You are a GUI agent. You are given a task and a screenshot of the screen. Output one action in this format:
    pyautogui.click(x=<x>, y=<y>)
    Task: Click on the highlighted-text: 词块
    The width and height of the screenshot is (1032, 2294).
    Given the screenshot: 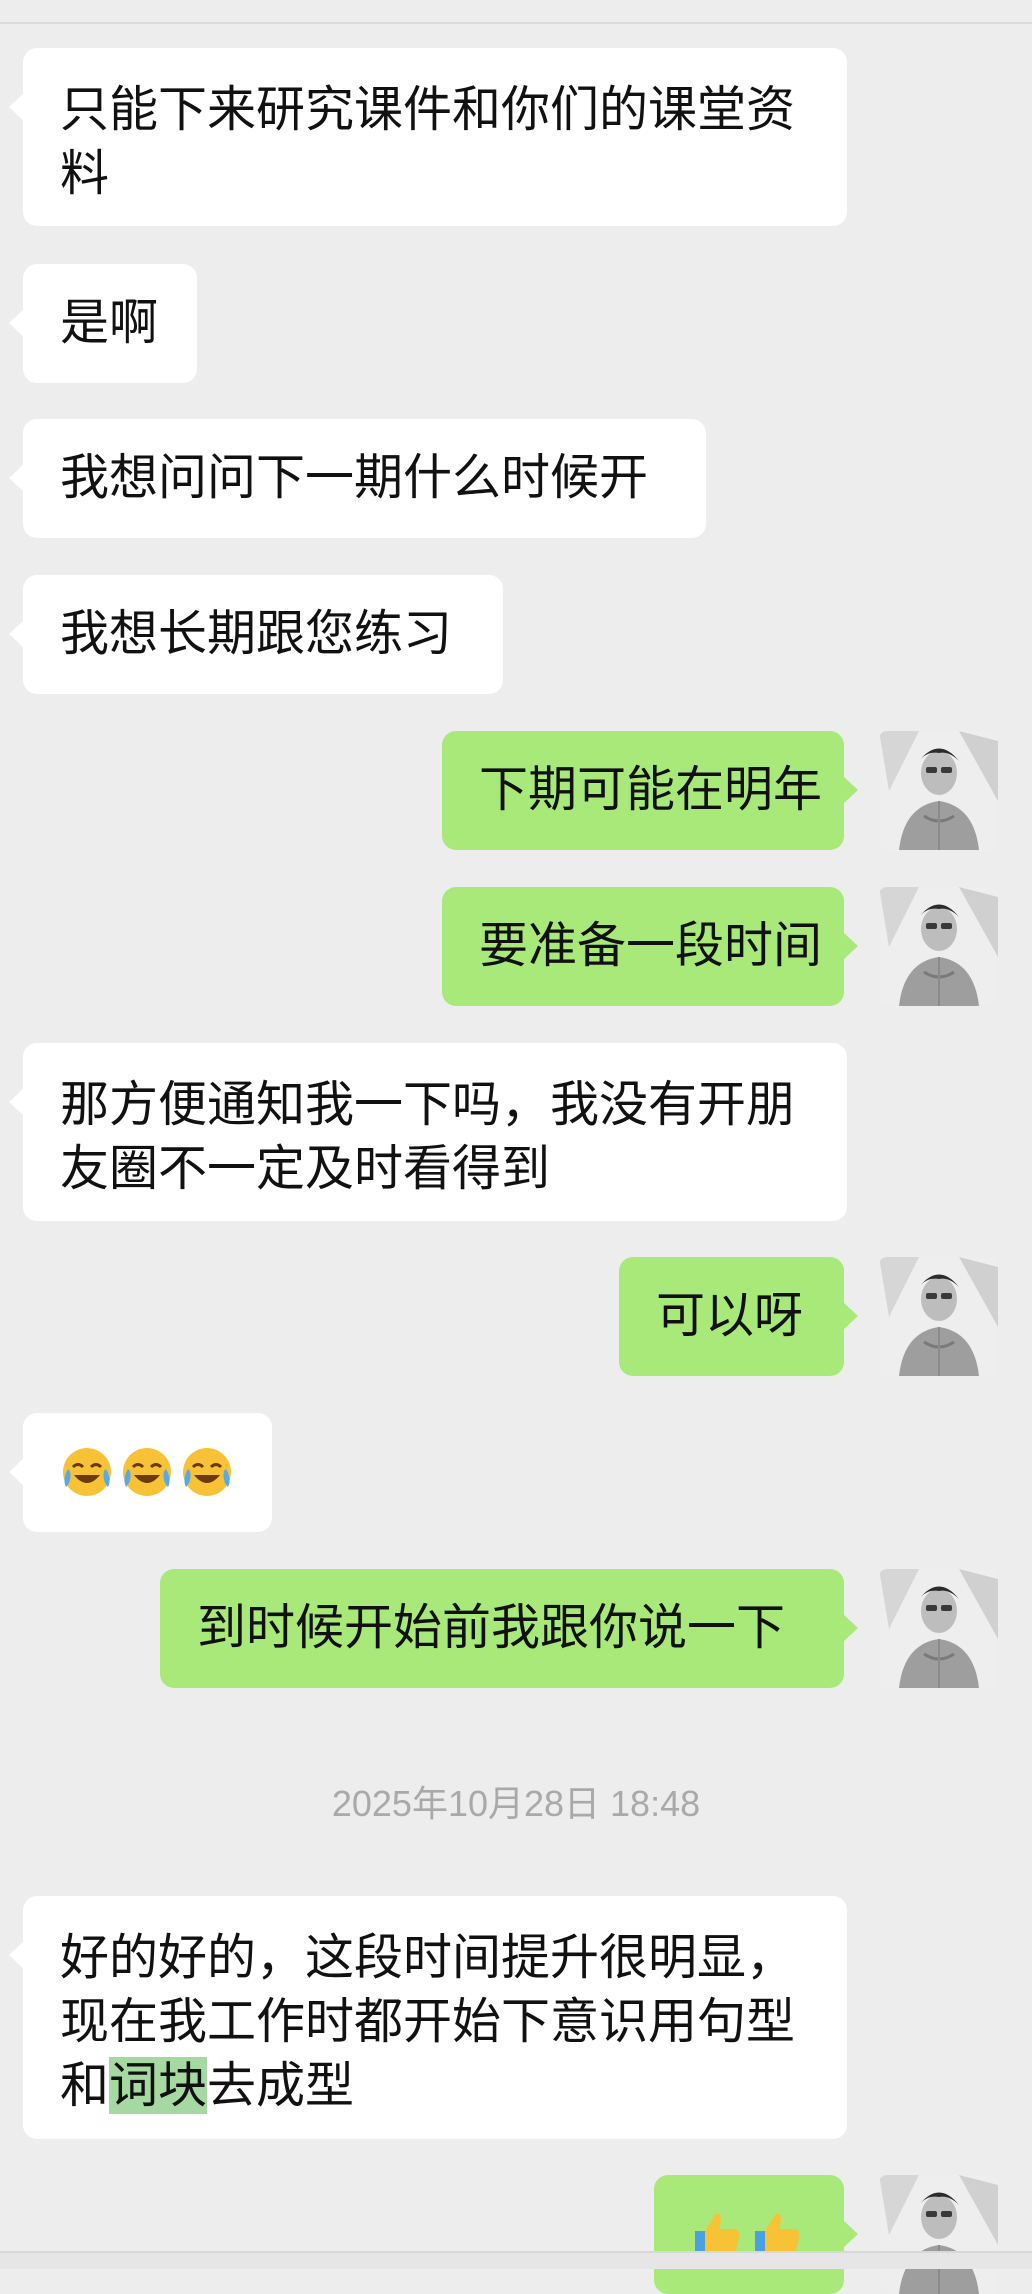 What is the action you would take?
    pyautogui.click(x=158, y=2085)
    